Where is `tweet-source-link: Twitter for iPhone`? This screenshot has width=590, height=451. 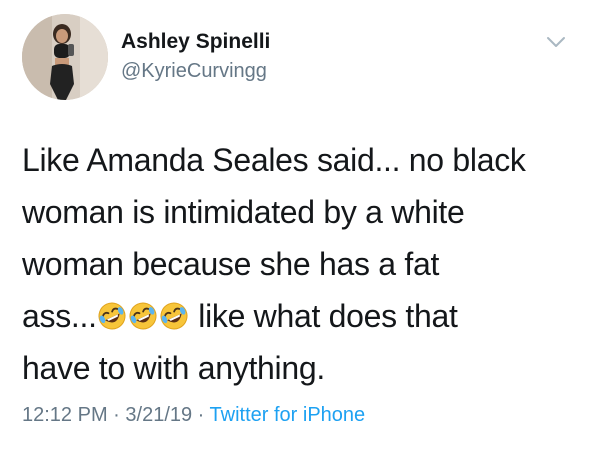
tweet-source-link: Twitter for iPhone is located at coordinates (288, 415).